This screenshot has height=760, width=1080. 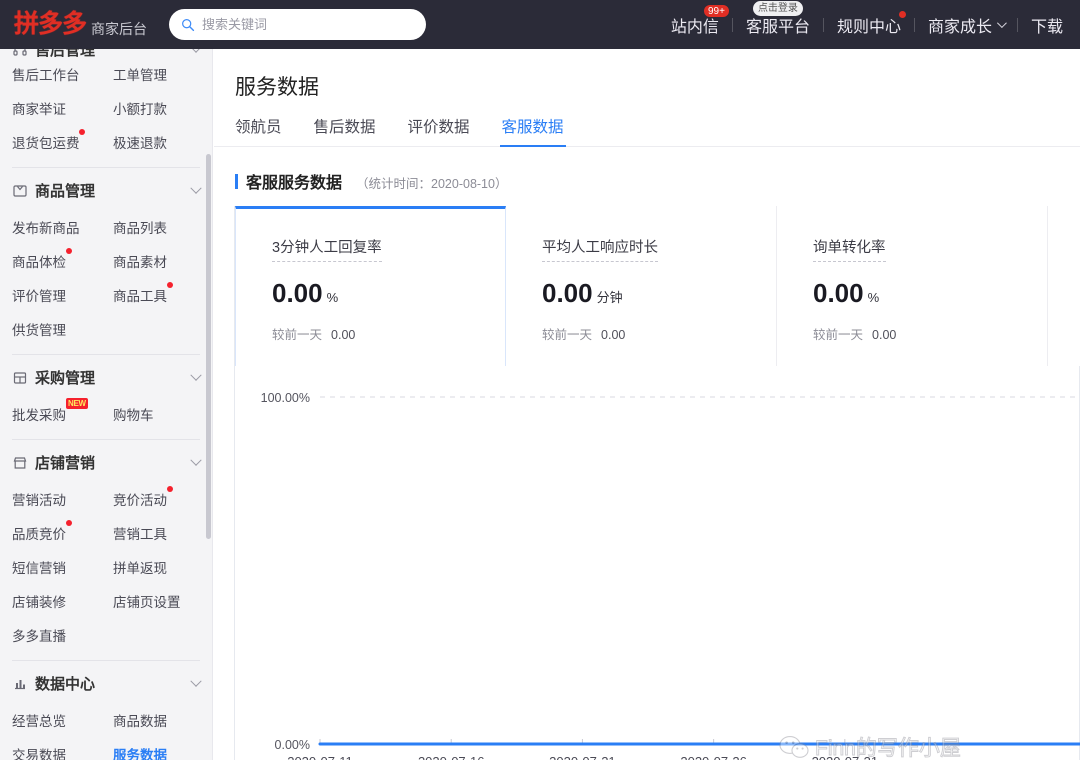 I want to click on sidebar-item-shop-page-settings: 店铺页设置, so click(x=151, y=601).